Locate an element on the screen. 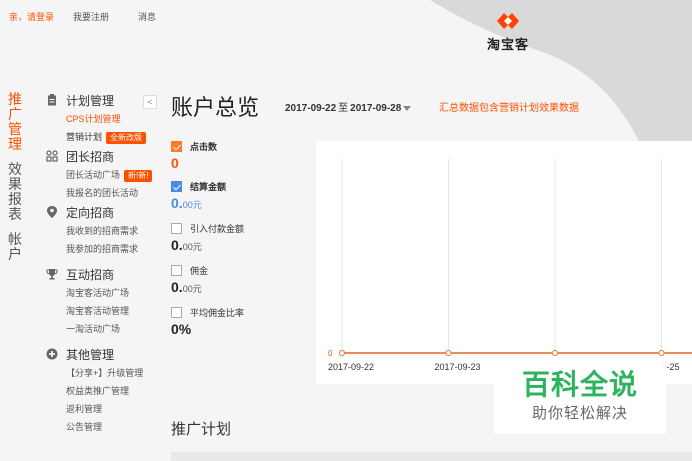 The width and height of the screenshot is (692, 461). metric-commission: 佣金 0.00元 is located at coordinates (241, 280).